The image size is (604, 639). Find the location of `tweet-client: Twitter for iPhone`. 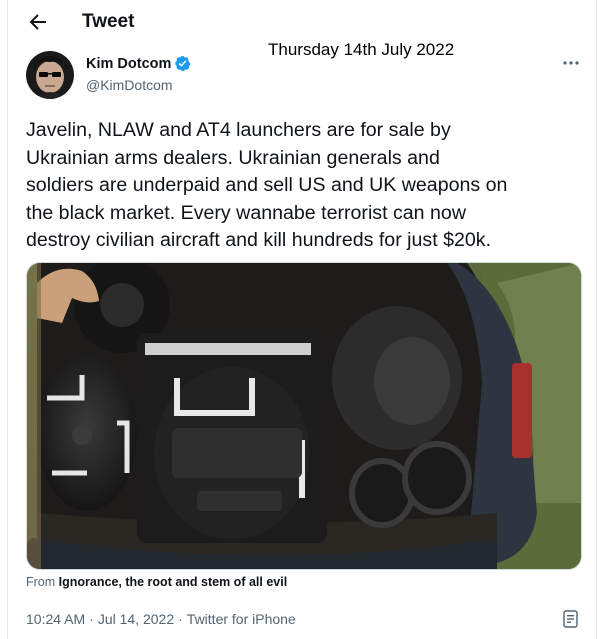

tweet-client: Twitter for iPhone is located at coordinates (241, 619).